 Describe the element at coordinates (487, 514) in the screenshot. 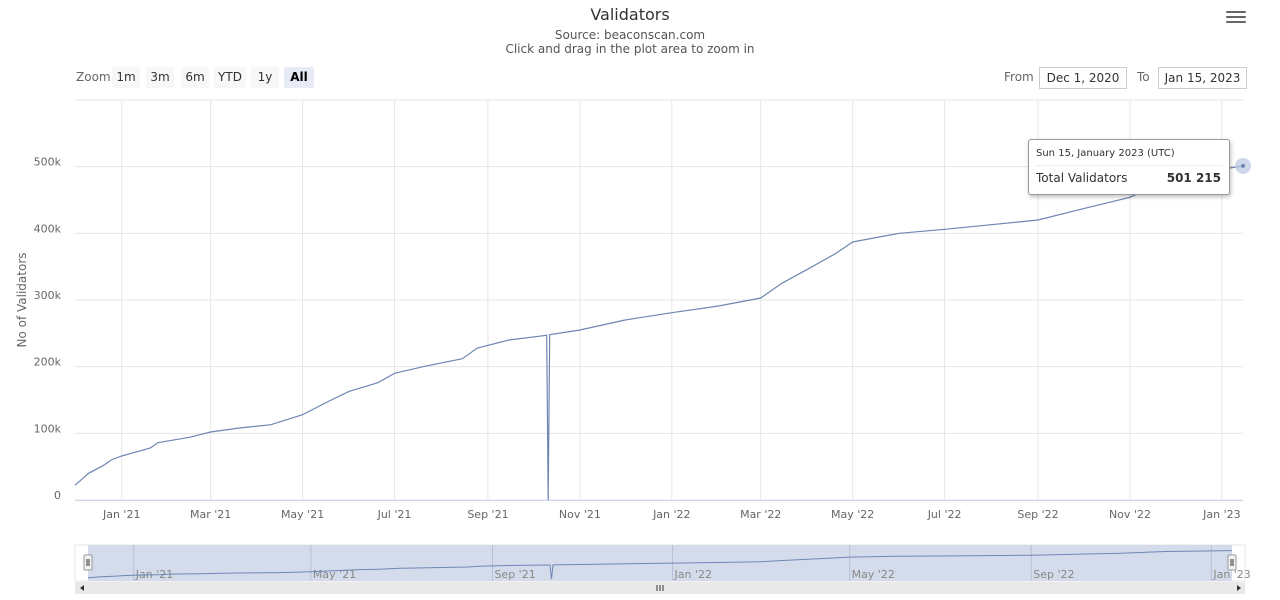

I see `x-tick-label: Sep '21` at that location.